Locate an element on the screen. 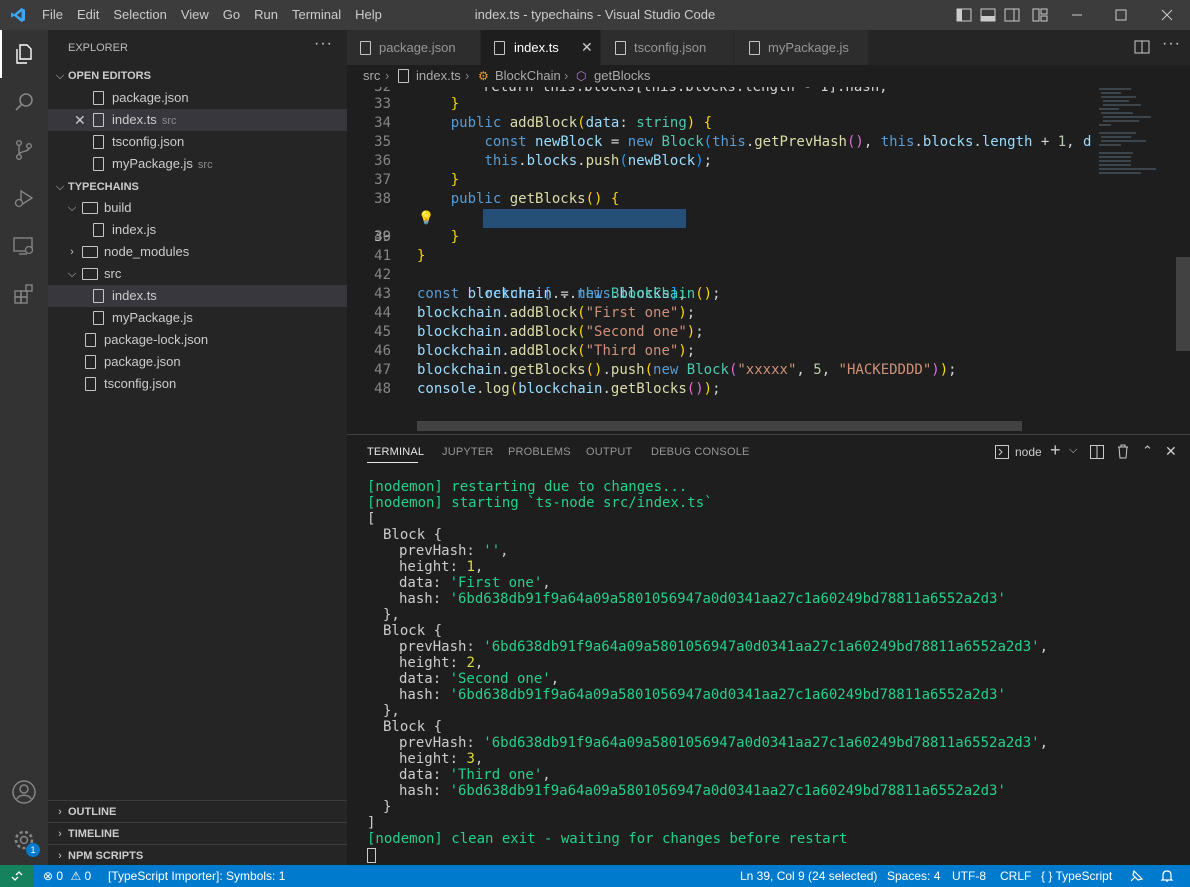 Image resolution: width=1190 pixels, height=887 pixels. source-control-icon is located at coordinates (24, 150).